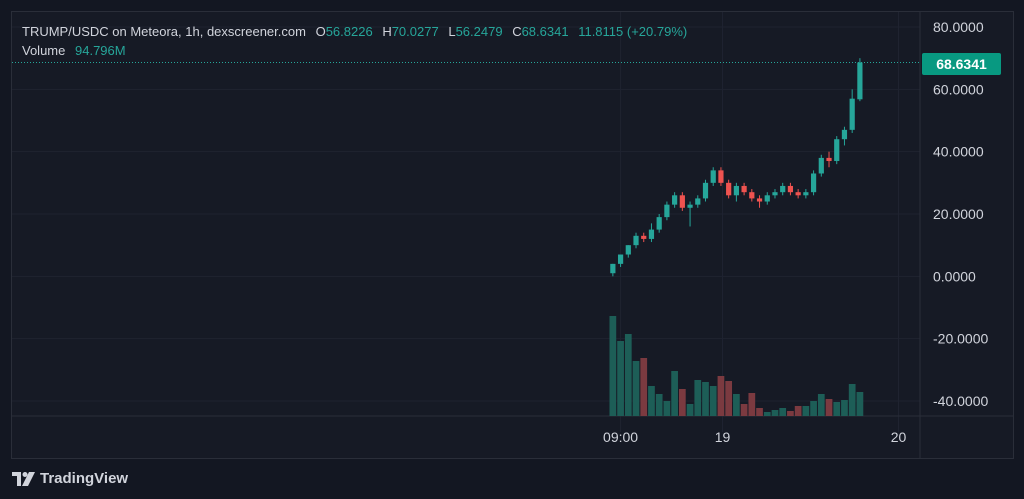 The height and width of the screenshot is (499, 1024). What do you see at coordinates (23, 478) in the screenshot?
I see `tradingview-logo-icon` at bounding box center [23, 478].